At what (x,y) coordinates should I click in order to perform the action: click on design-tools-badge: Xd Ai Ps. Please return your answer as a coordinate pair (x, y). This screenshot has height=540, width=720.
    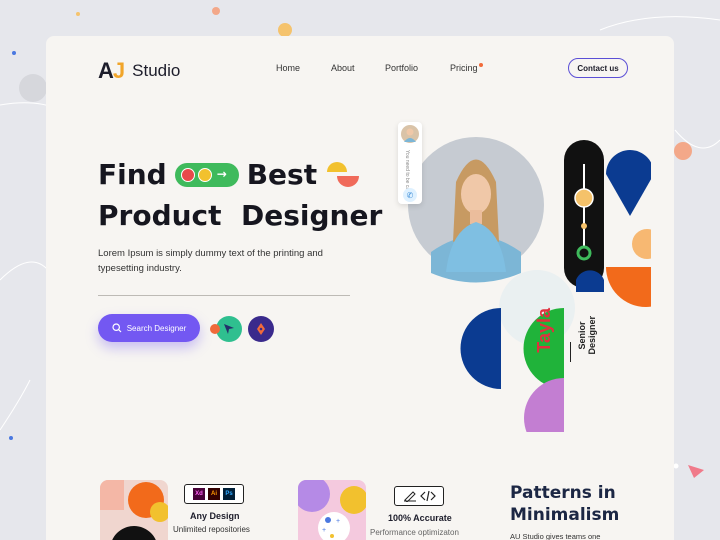
    Looking at the image, I should click on (214, 494).